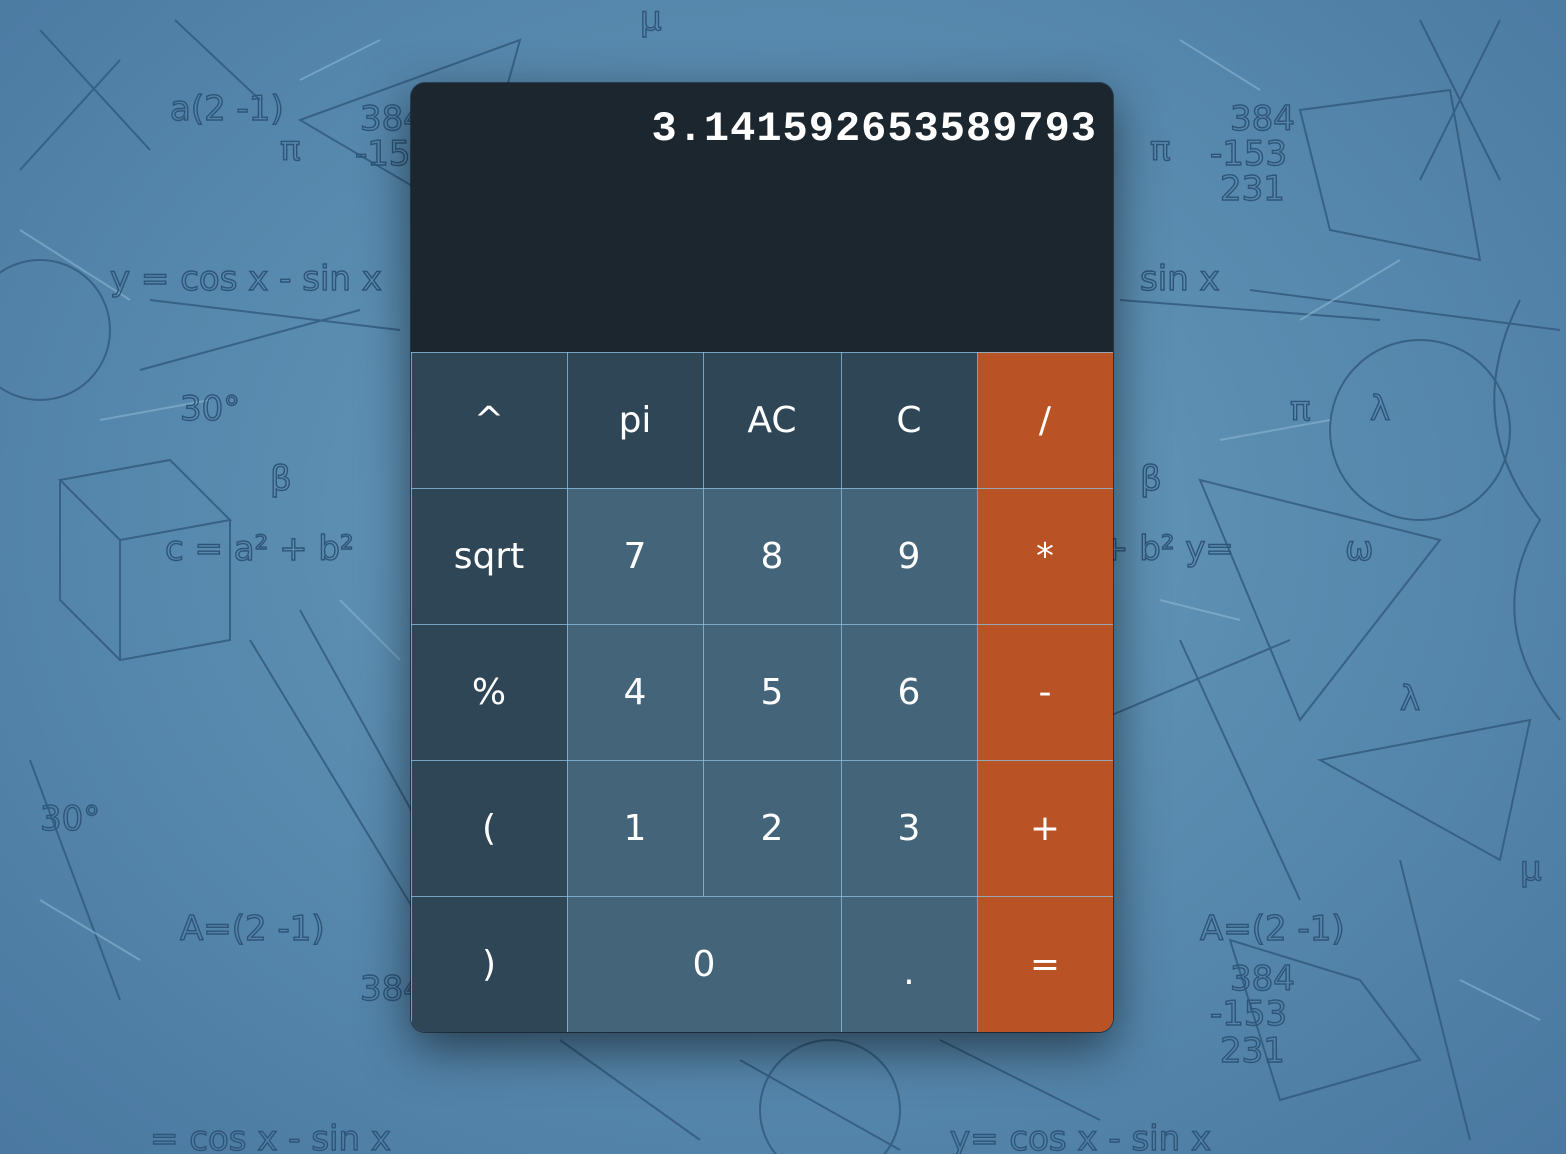  What do you see at coordinates (762, 217) in the screenshot?
I see `calculator-display: 3.141592653589793` at bounding box center [762, 217].